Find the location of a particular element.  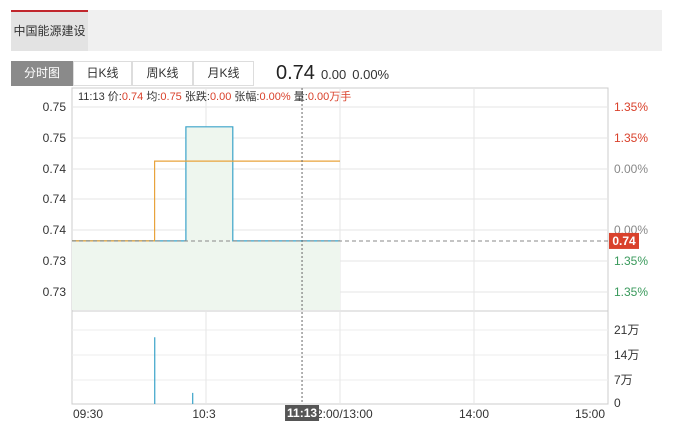

info-change-pct-label: 张幅: is located at coordinates (247, 97).